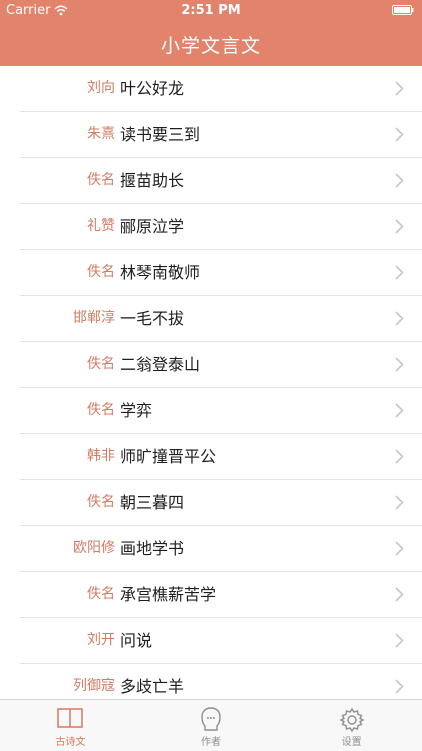 This screenshot has width=422, height=751. I want to click on list-item: 佚名 二翁登泰山, so click(221, 365).